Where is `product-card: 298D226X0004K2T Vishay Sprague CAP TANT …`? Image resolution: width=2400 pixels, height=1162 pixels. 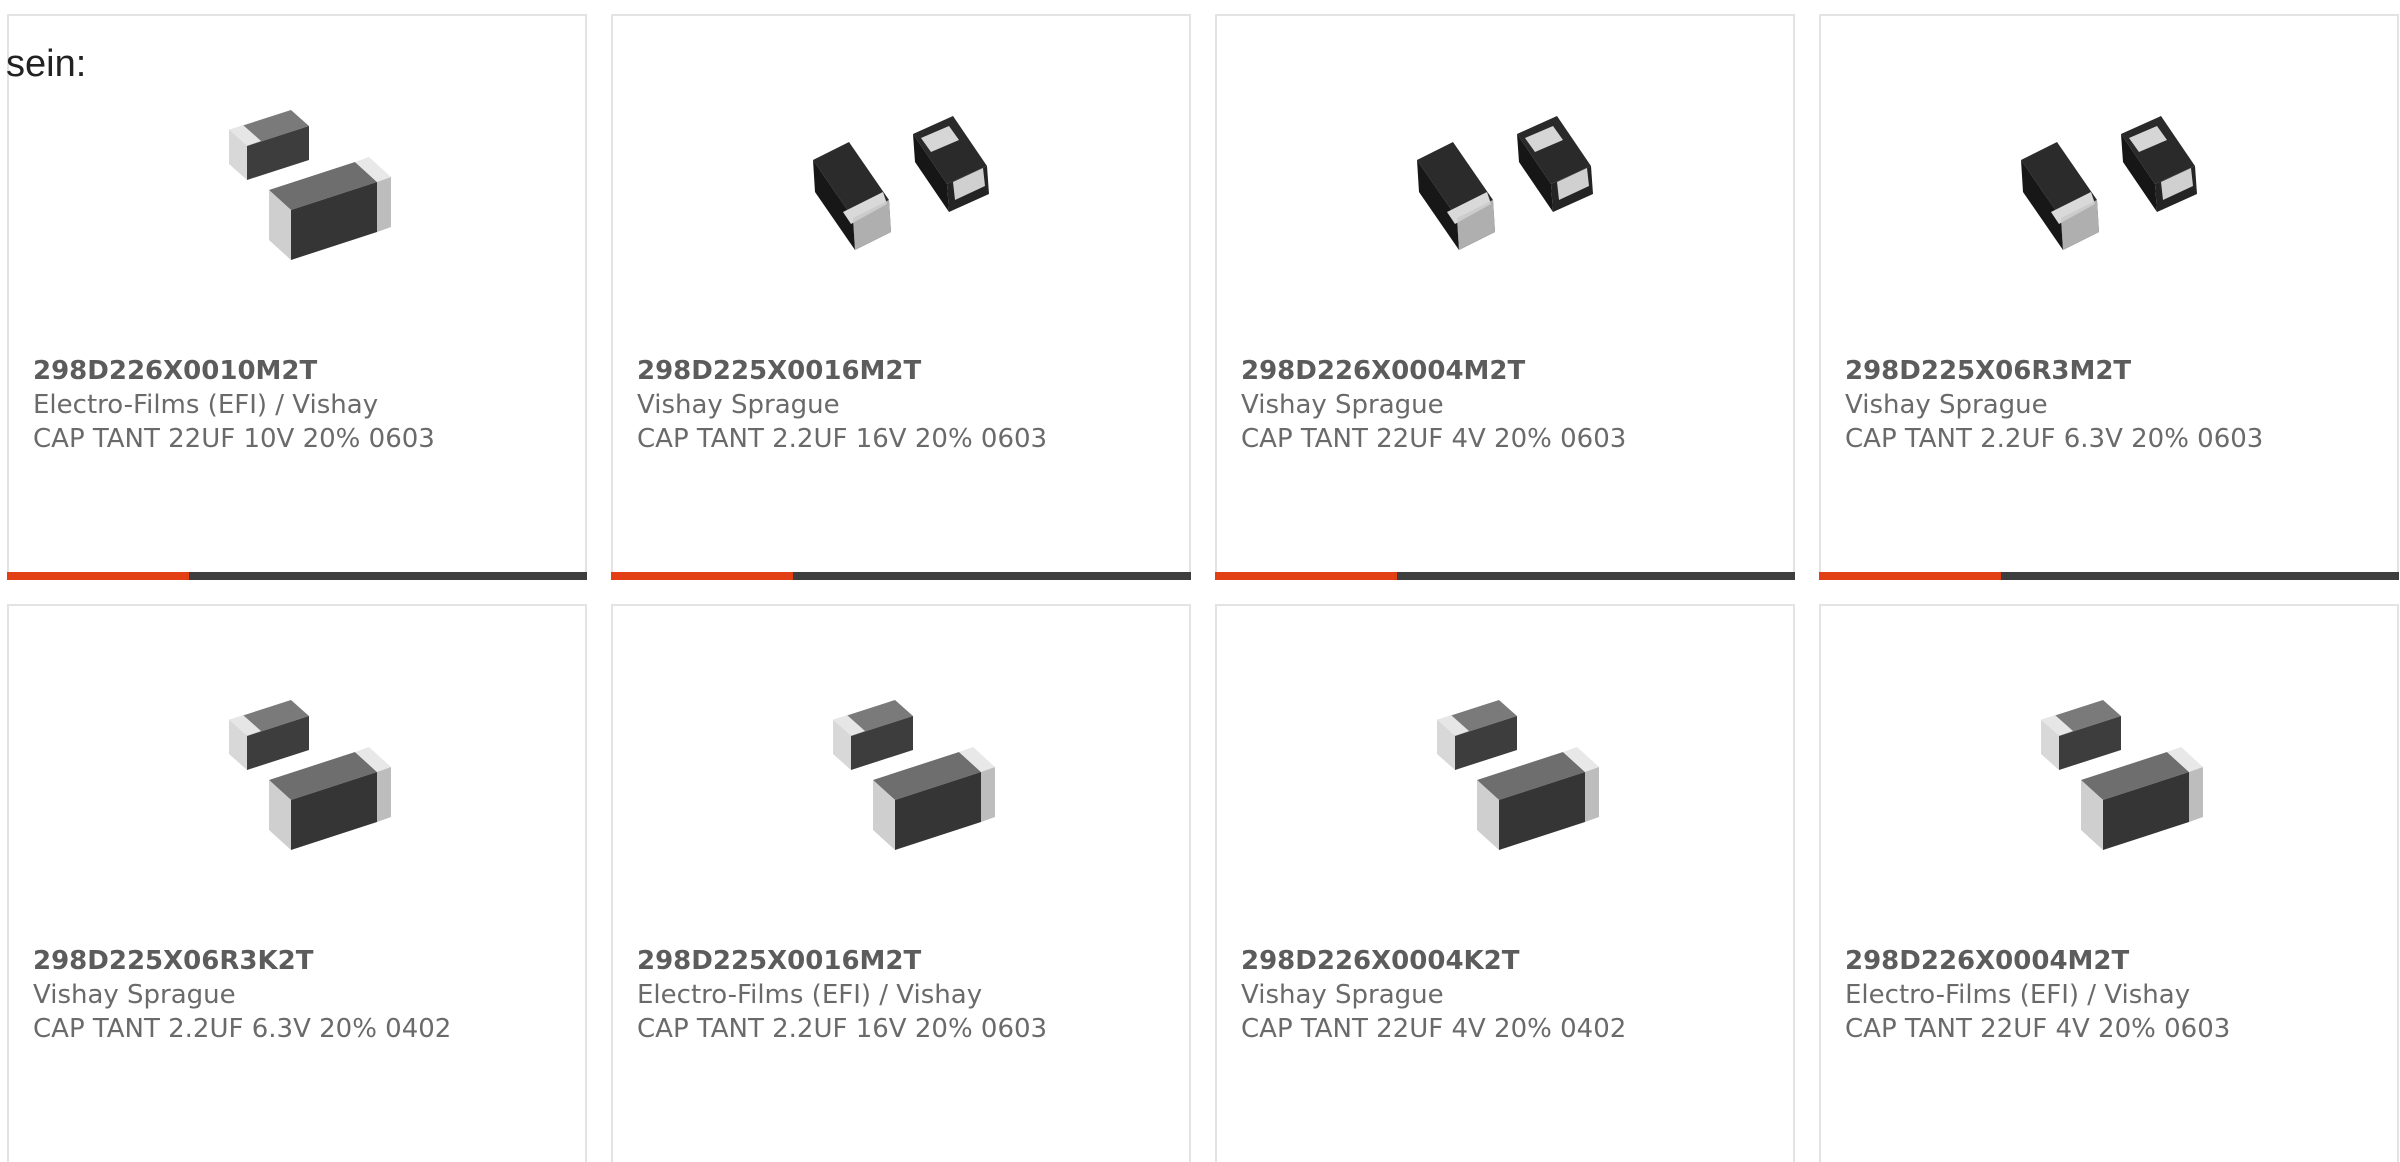
product-card: 298D226X0004K2T Vishay Sprague CAP TANT … is located at coordinates (1505, 883).